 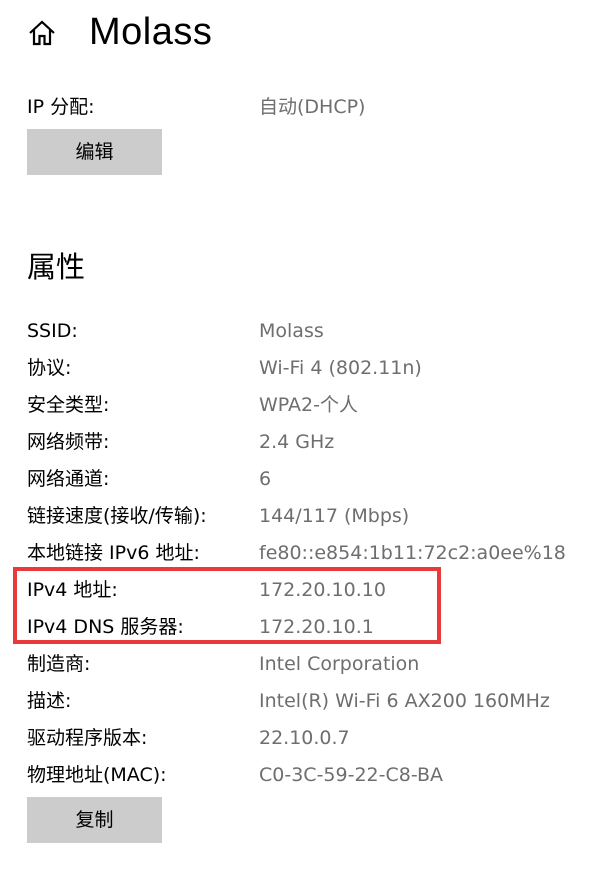 I want to click on property-row-ipv4-dns: IPv4 DNS 服务器: 172.20.10.1, so click(x=307, y=627).